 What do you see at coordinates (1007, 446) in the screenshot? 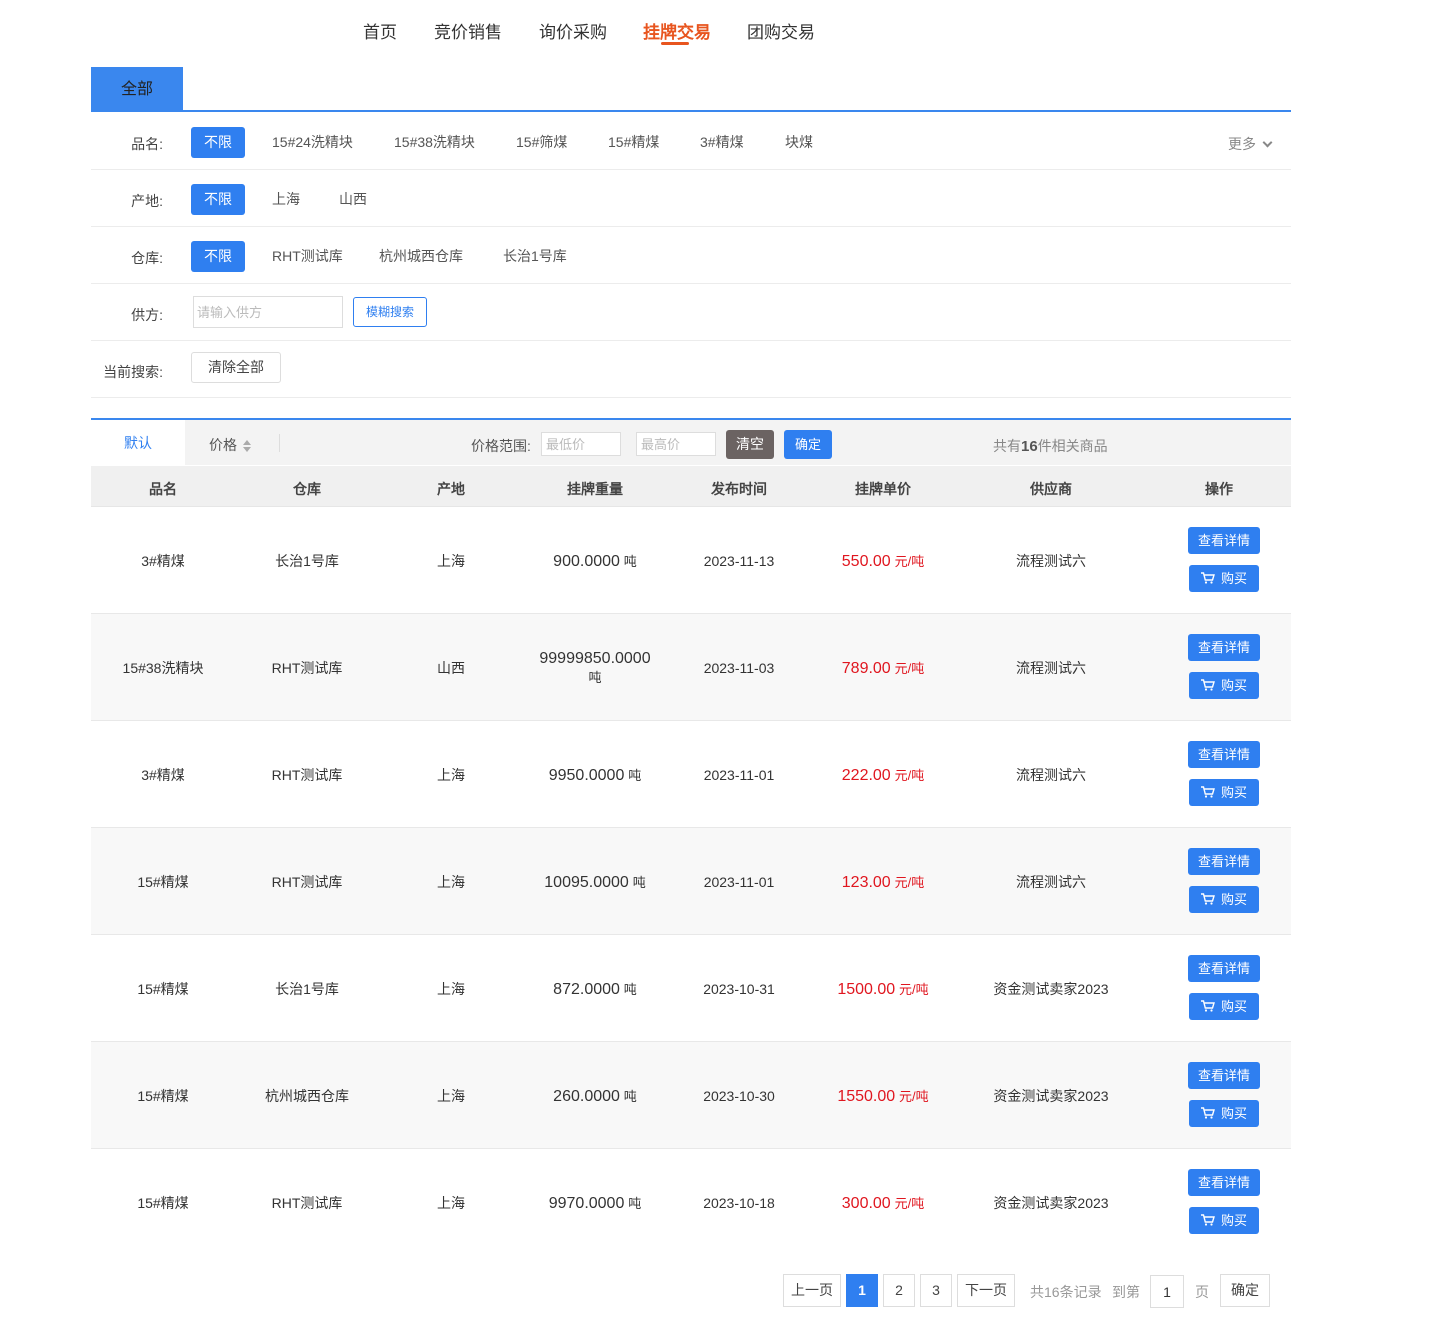
I see `total-prefix: 共有` at bounding box center [1007, 446].